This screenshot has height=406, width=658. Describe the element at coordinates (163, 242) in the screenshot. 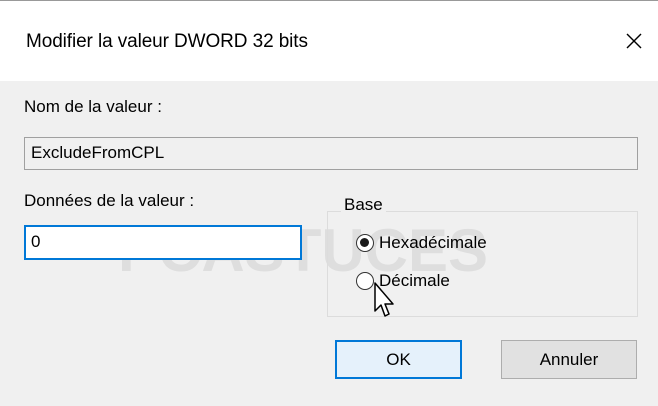

I see `value-data-input: 0` at that location.